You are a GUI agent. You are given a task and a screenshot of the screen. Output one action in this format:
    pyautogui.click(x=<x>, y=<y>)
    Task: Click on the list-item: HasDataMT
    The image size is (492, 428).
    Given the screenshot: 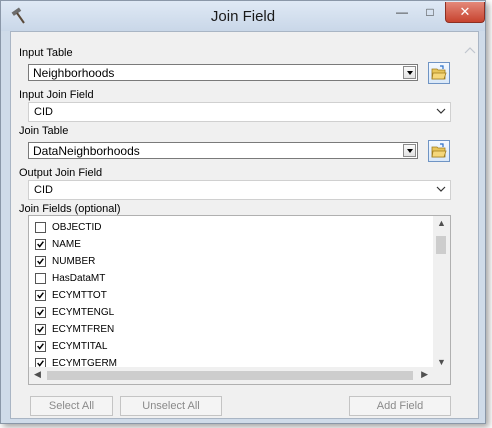 What is the action you would take?
    pyautogui.click(x=70, y=278)
    